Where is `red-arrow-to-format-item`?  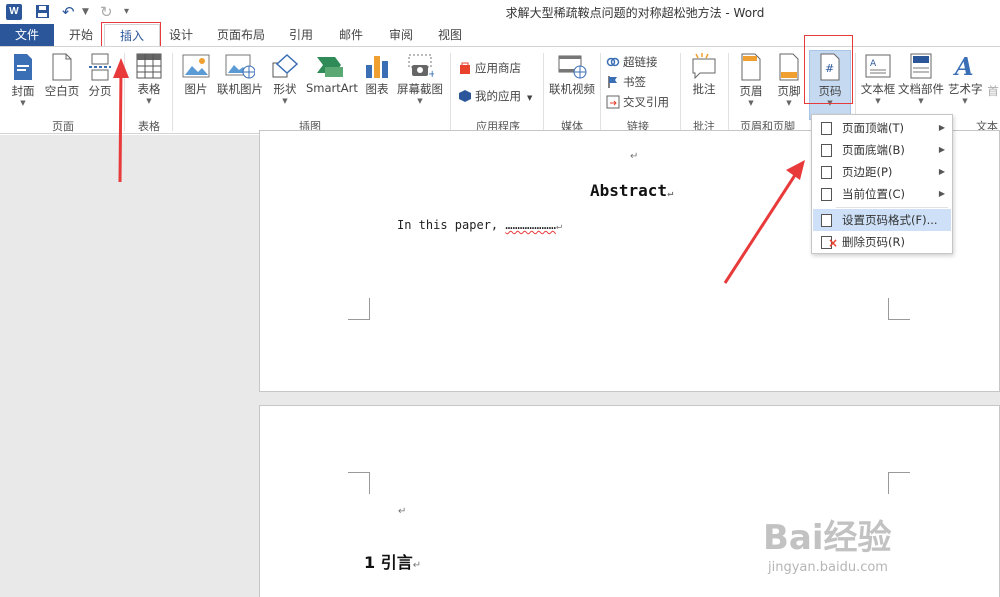 red-arrow-to-format-item is located at coordinates (764, 222).